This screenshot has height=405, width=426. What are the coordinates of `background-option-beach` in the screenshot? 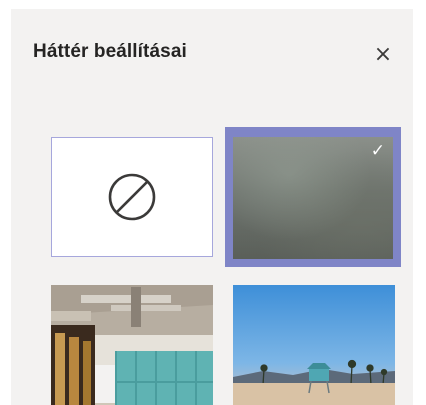 It's located at (314, 345).